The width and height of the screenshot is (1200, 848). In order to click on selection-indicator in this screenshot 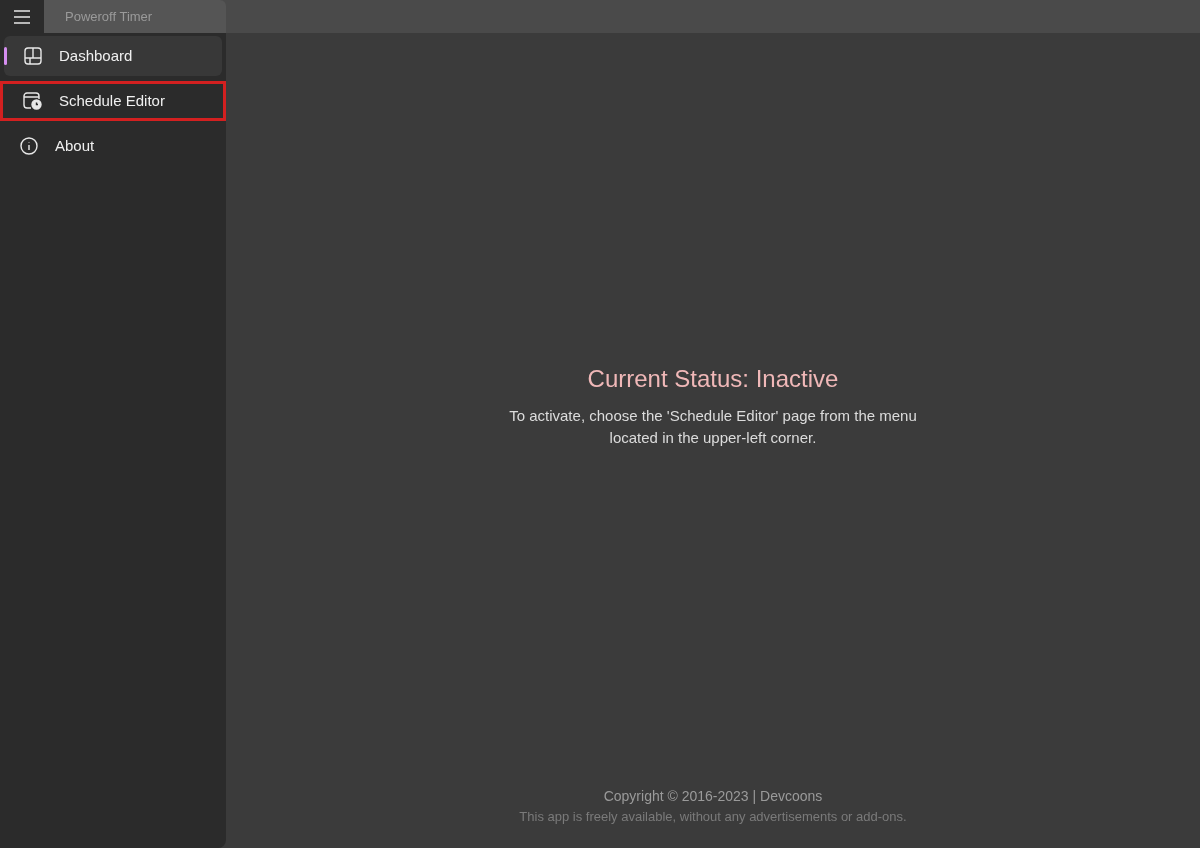, I will do `click(5, 56)`.